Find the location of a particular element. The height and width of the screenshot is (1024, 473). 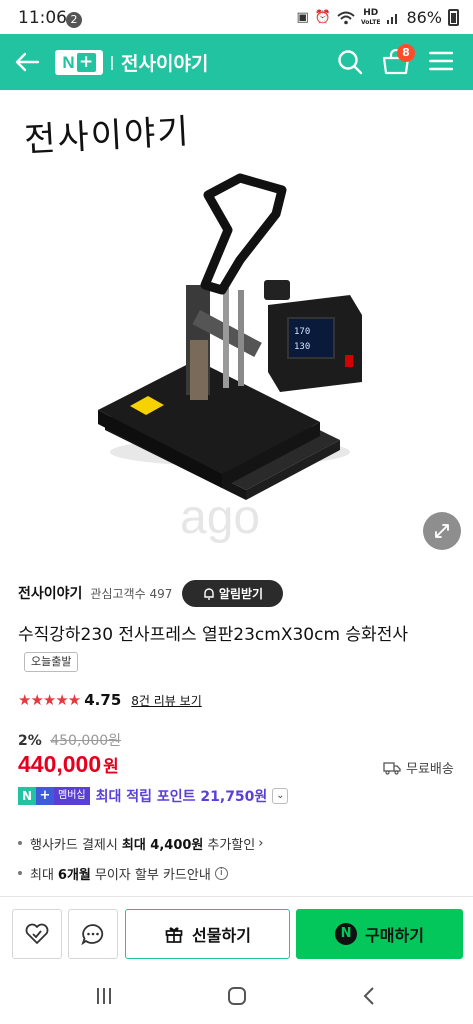

expand-icon is located at coordinates (442, 531).